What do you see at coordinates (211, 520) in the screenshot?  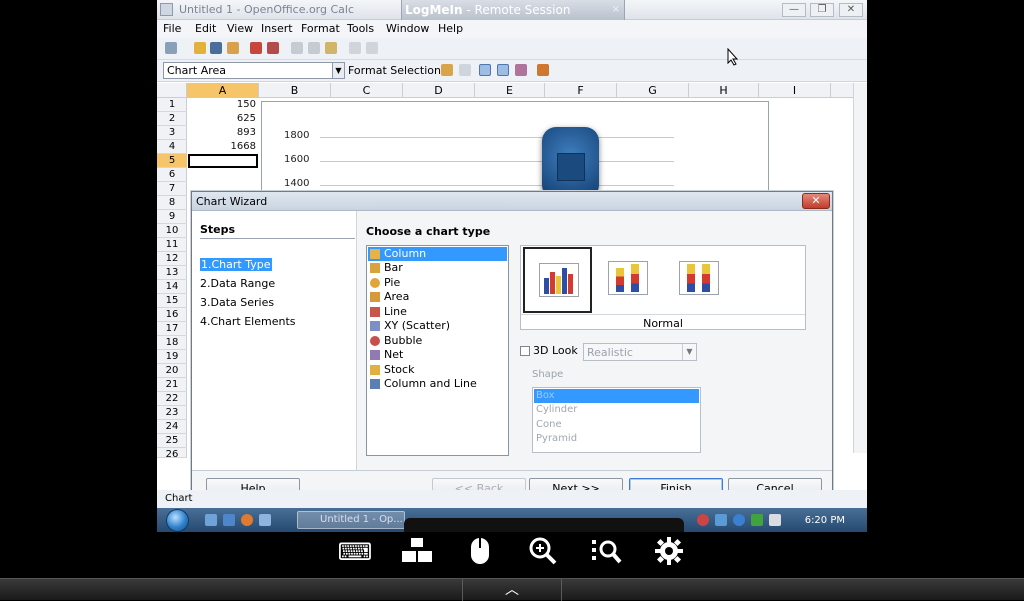 I see `show-desktop-icon` at bounding box center [211, 520].